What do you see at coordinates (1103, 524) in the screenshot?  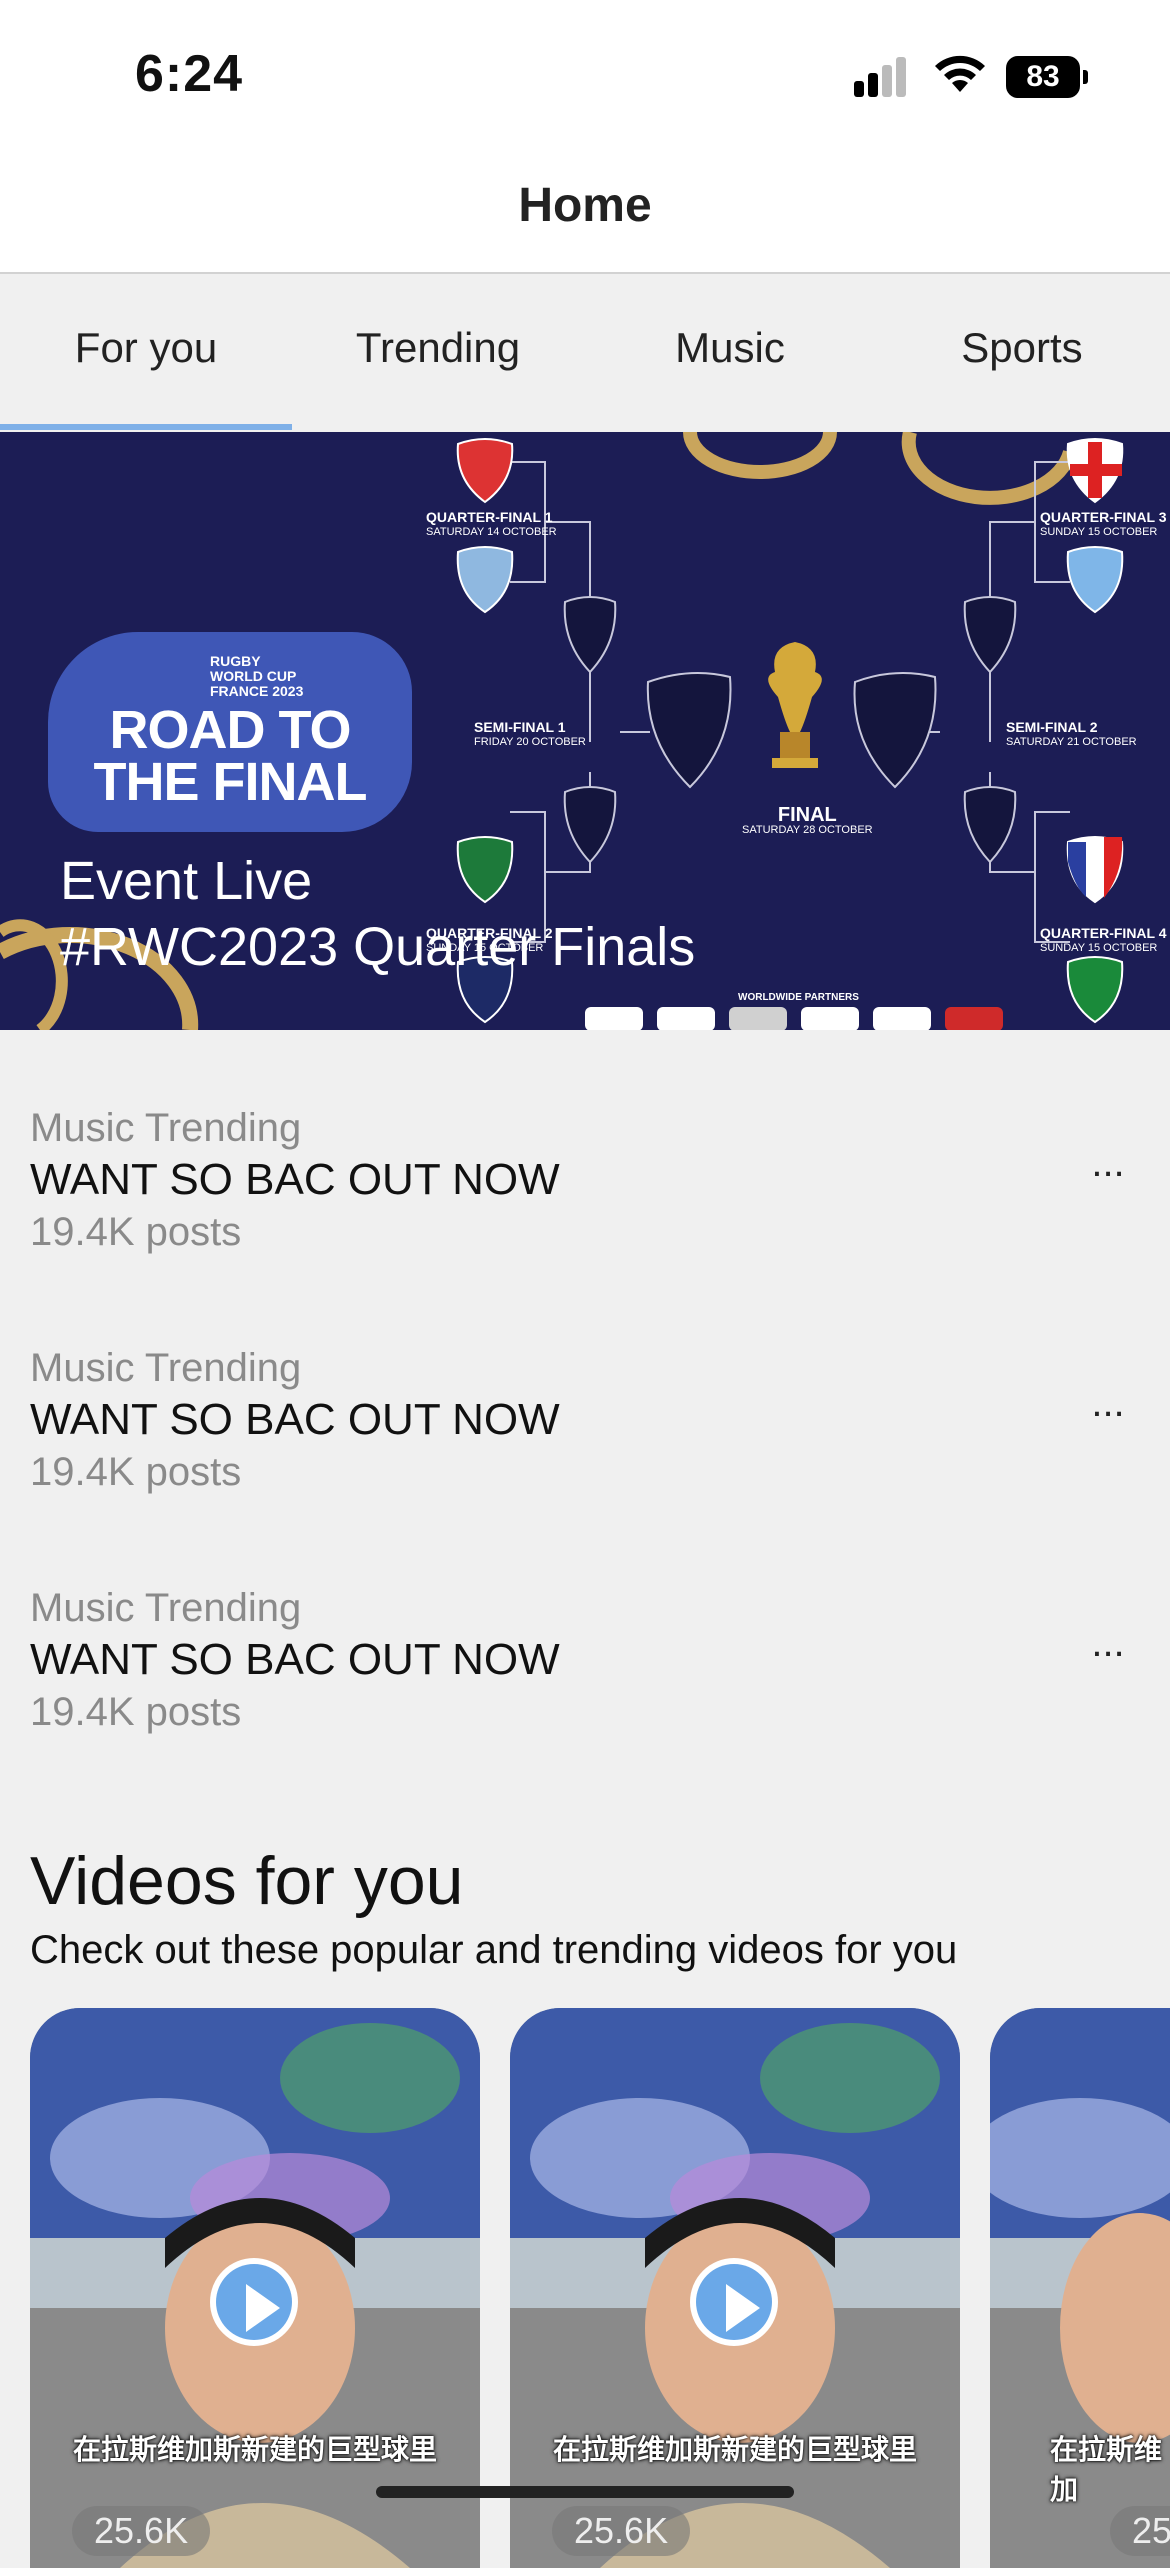 I see `qf3-label: QUARTER-FINAL 3 SUNDAY 15 OCTOBER` at bounding box center [1103, 524].